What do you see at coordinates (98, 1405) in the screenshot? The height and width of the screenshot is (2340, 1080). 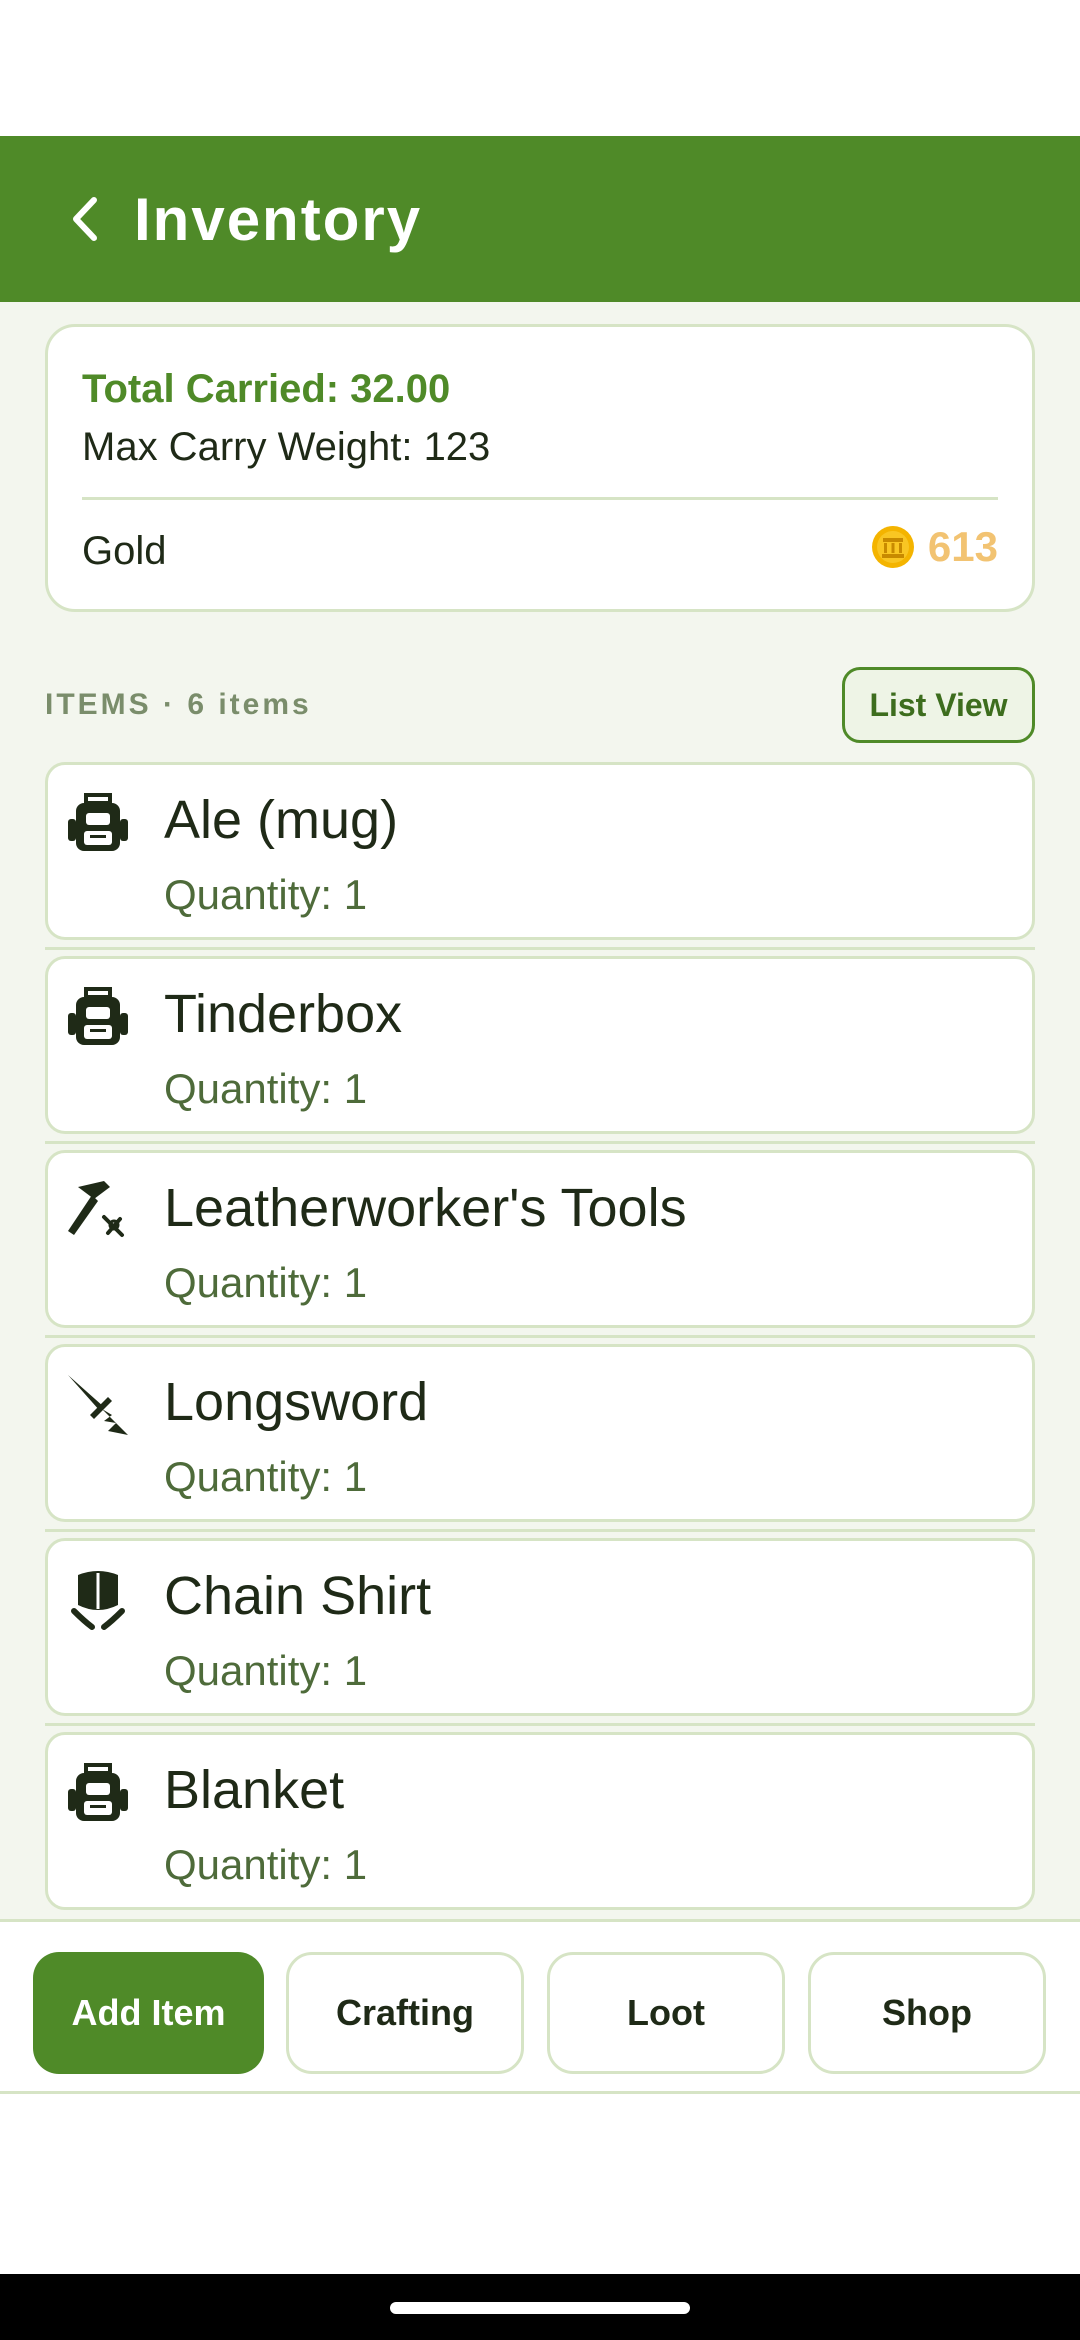 I see `sword-icon` at bounding box center [98, 1405].